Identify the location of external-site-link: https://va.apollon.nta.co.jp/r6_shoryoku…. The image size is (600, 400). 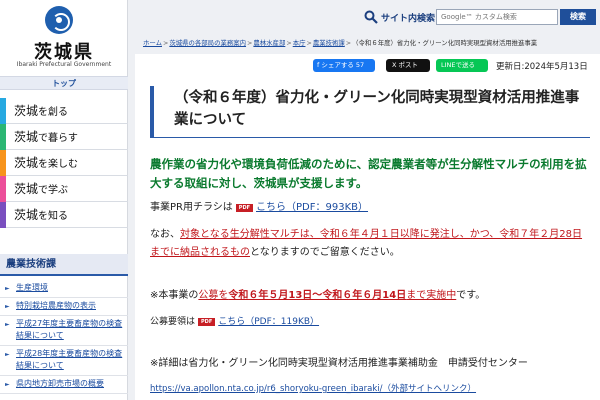
(313, 388).